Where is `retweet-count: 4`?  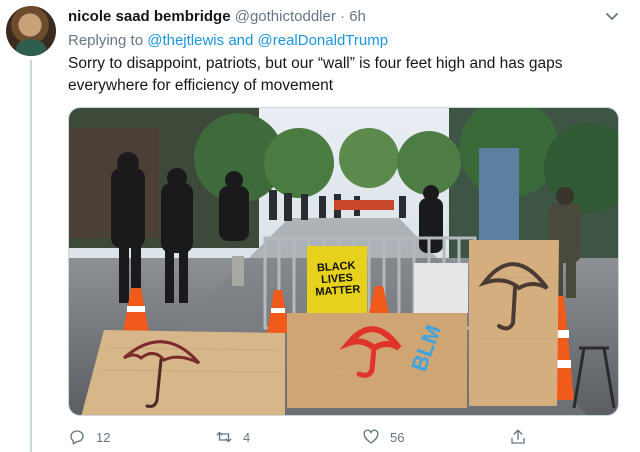 retweet-count: 4 is located at coordinates (247, 437).